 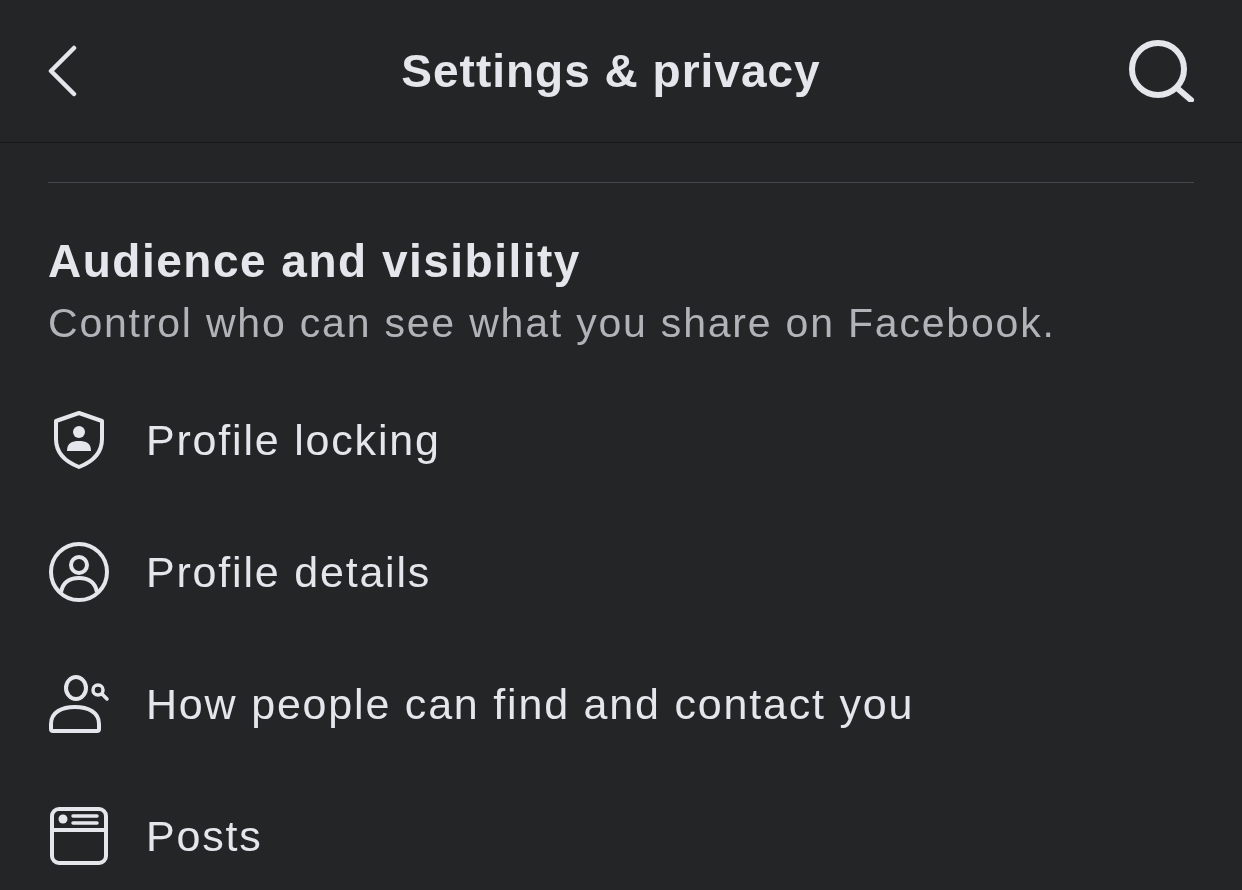 I want to click on settings-row: Posts, so click(x=621, y=830).